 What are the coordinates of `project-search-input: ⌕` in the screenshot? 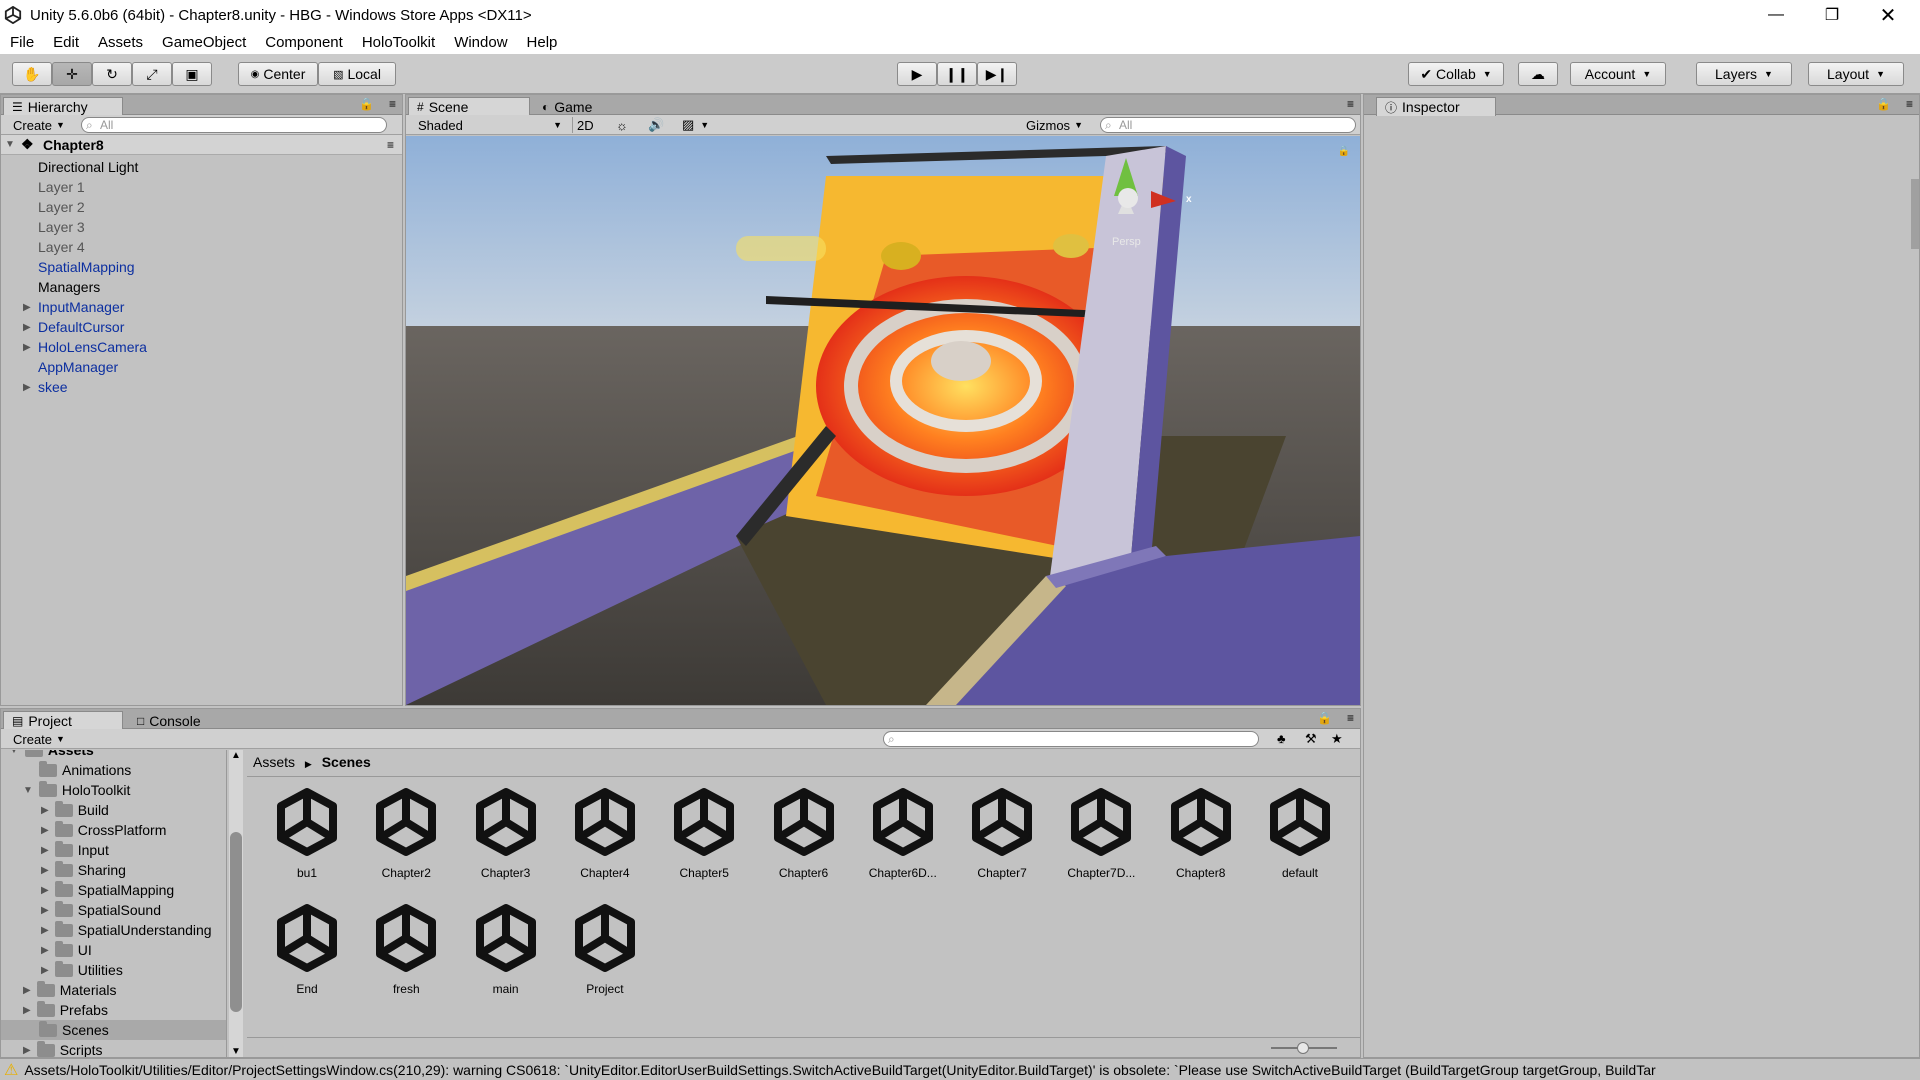 It's located at (1071, 739).